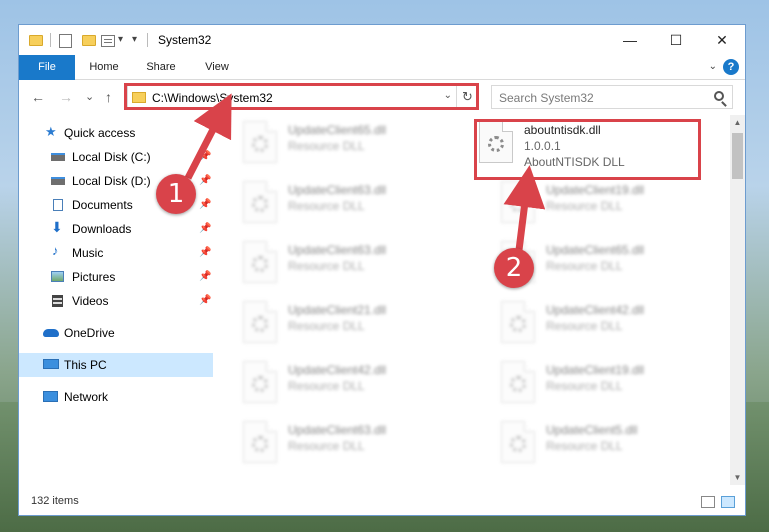 This screenshot has width=769, height=532. I want to click on video-icon, so click(57, 301).